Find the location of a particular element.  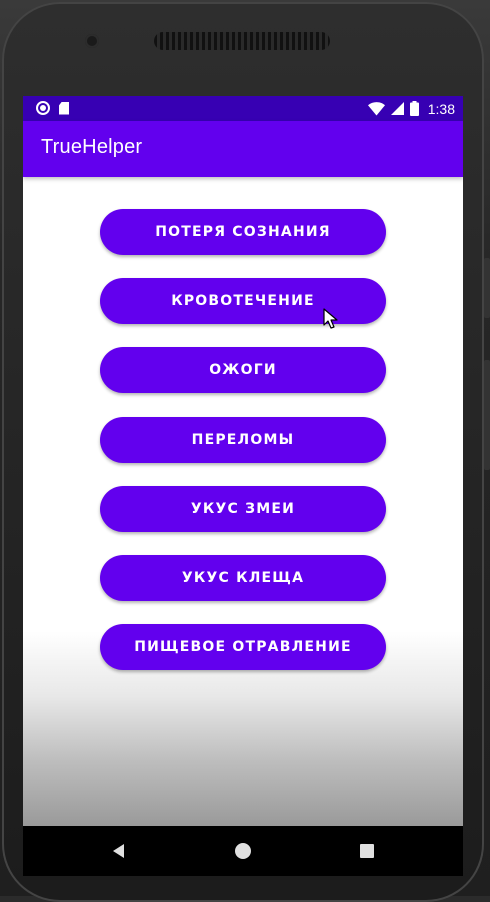

battery-icon is located at coordinates (414, 108).